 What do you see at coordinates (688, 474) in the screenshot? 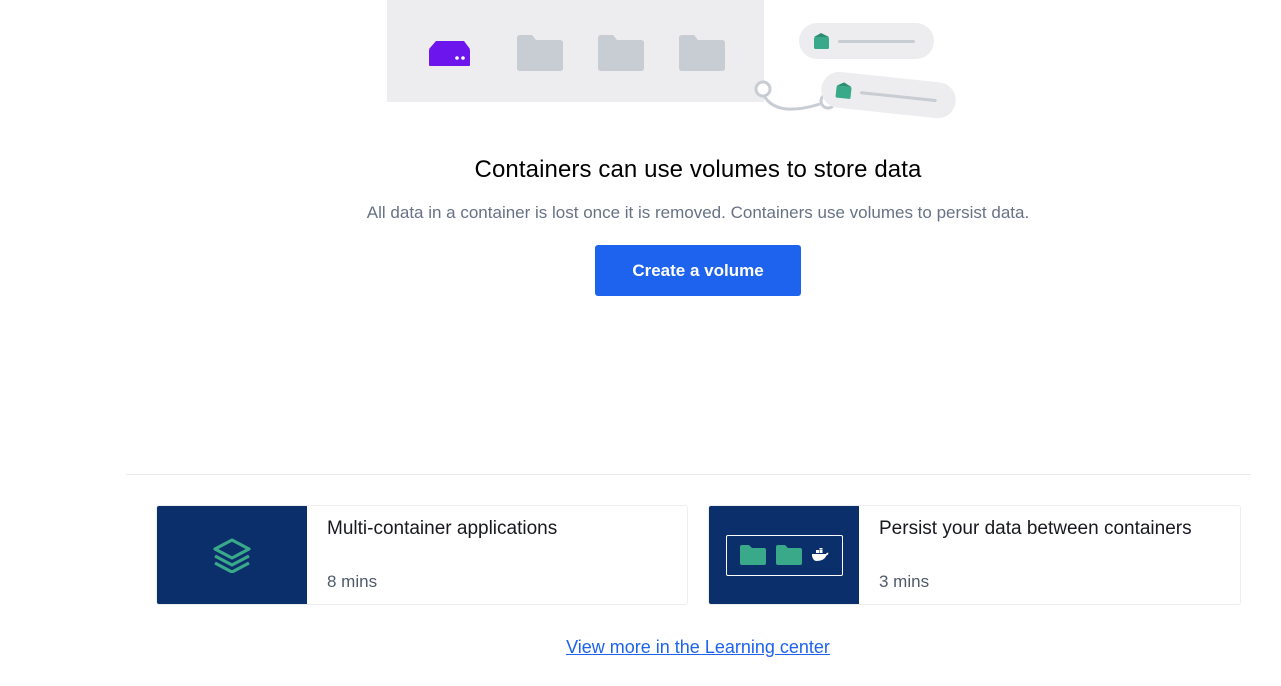
I see `section-divider` at bounding box center [688, 474].